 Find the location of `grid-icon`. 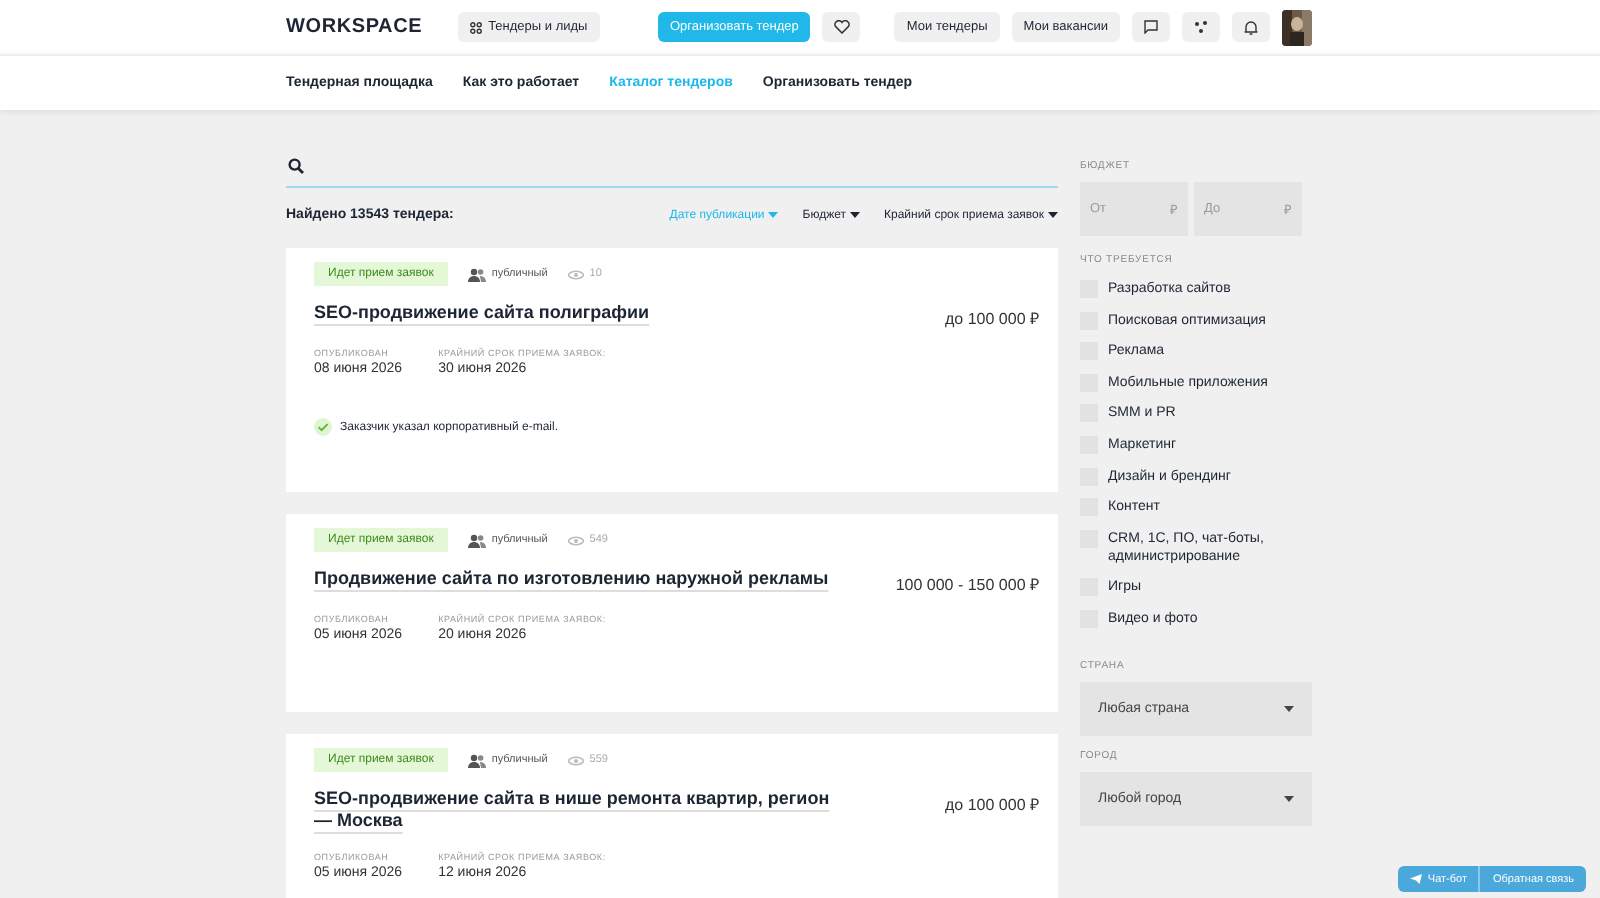

grid-icon is located at coordinates (476, 27).